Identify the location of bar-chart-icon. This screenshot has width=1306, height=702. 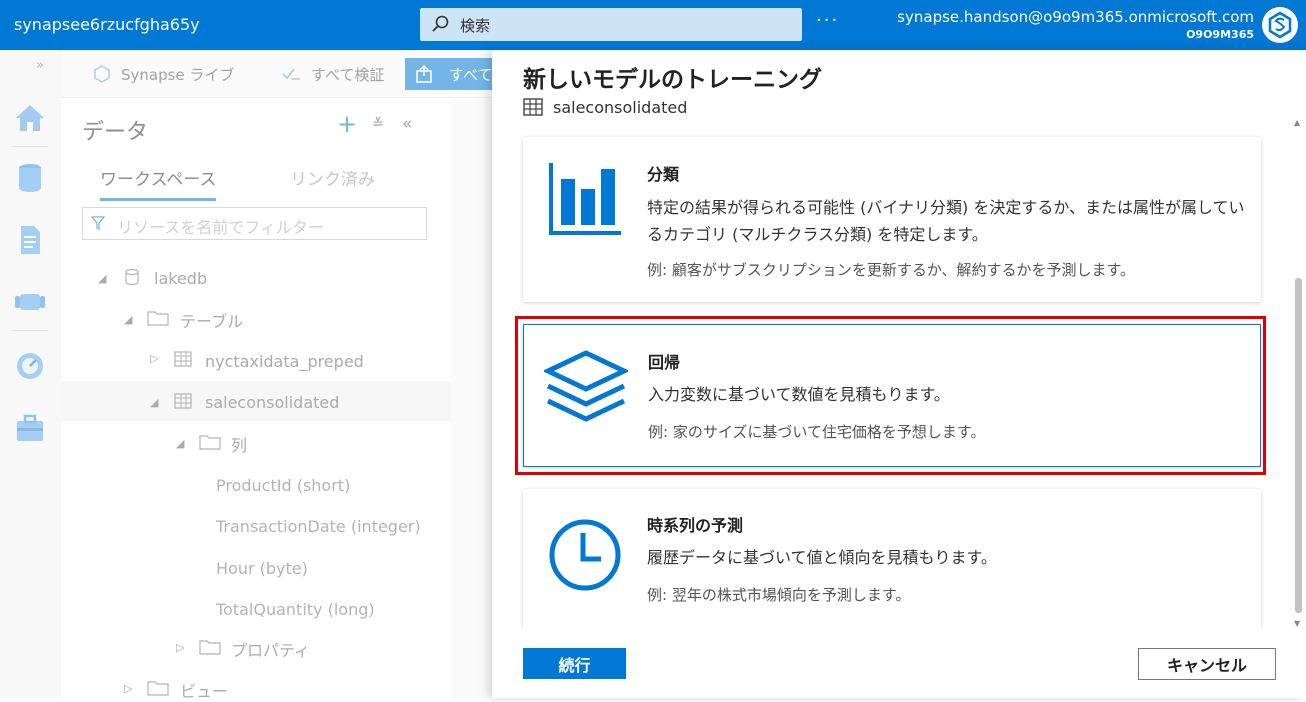
(585, 199).